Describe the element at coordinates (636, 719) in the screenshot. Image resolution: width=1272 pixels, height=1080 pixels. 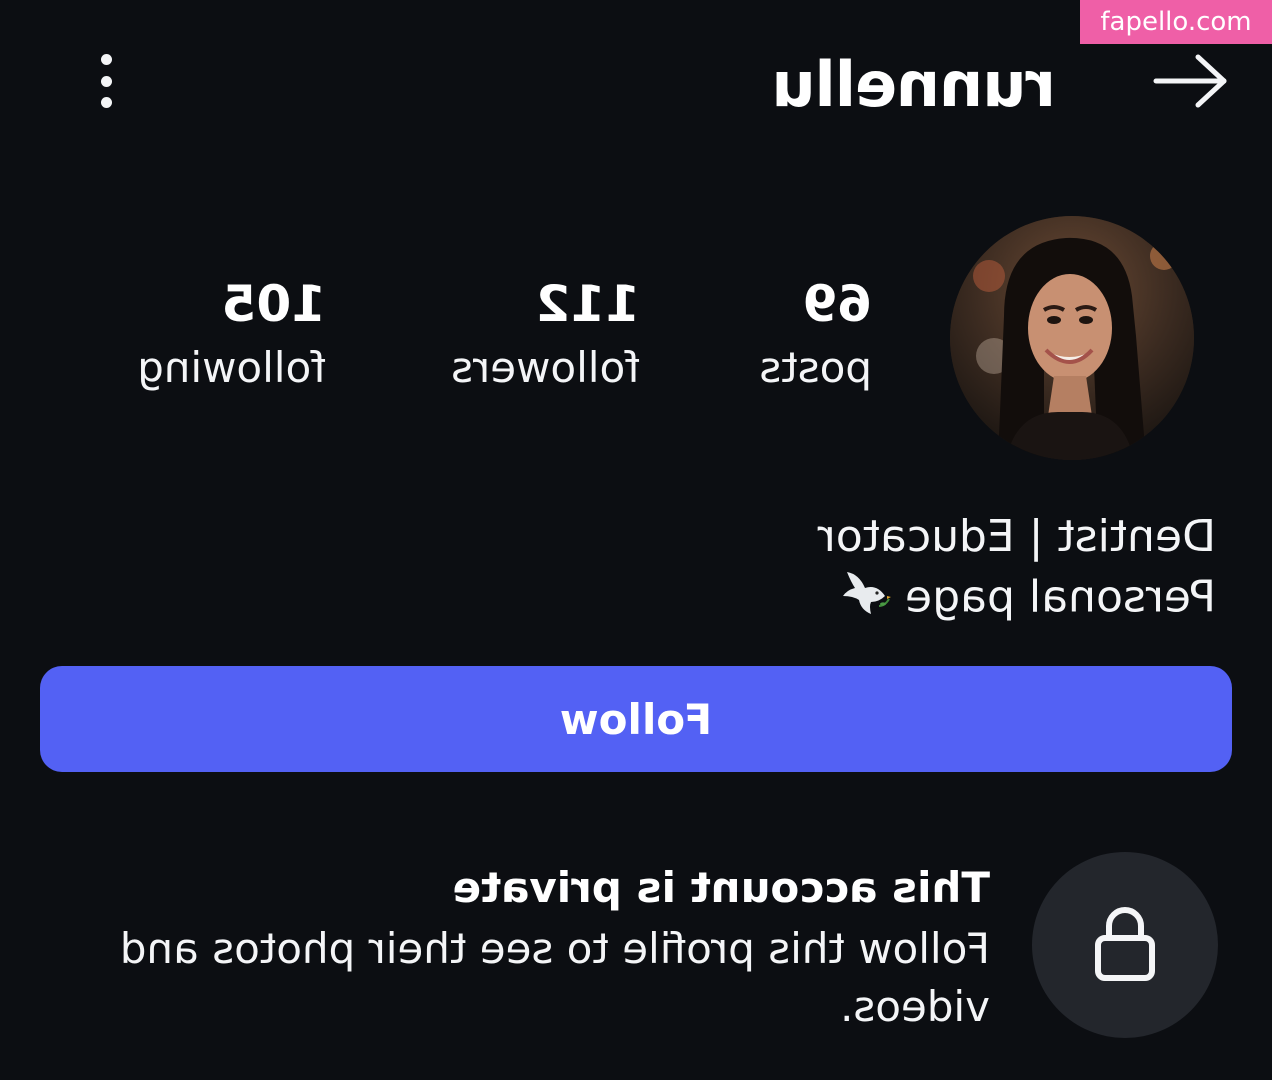
I see `follow-button: Follow` at that location.